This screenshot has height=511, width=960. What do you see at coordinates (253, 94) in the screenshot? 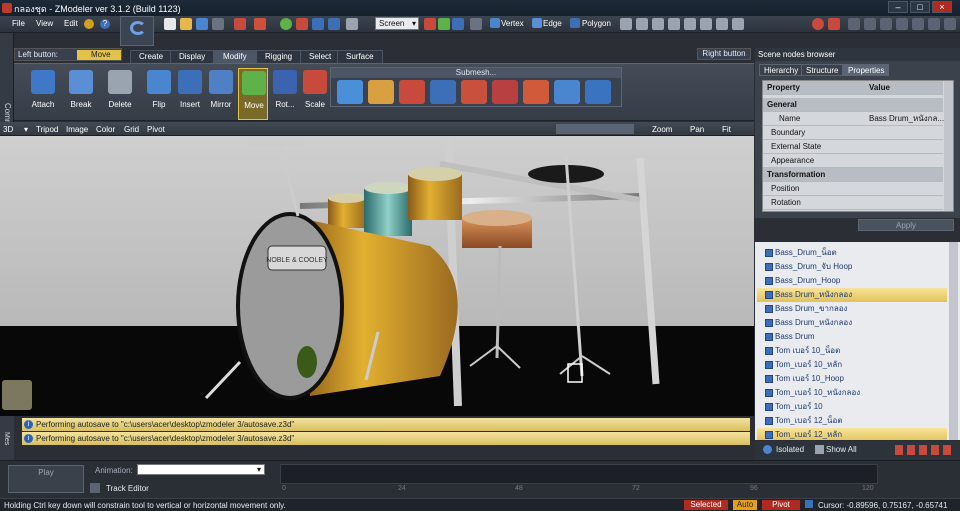
I see `move-button: Move` at bounding box center [253, 94].